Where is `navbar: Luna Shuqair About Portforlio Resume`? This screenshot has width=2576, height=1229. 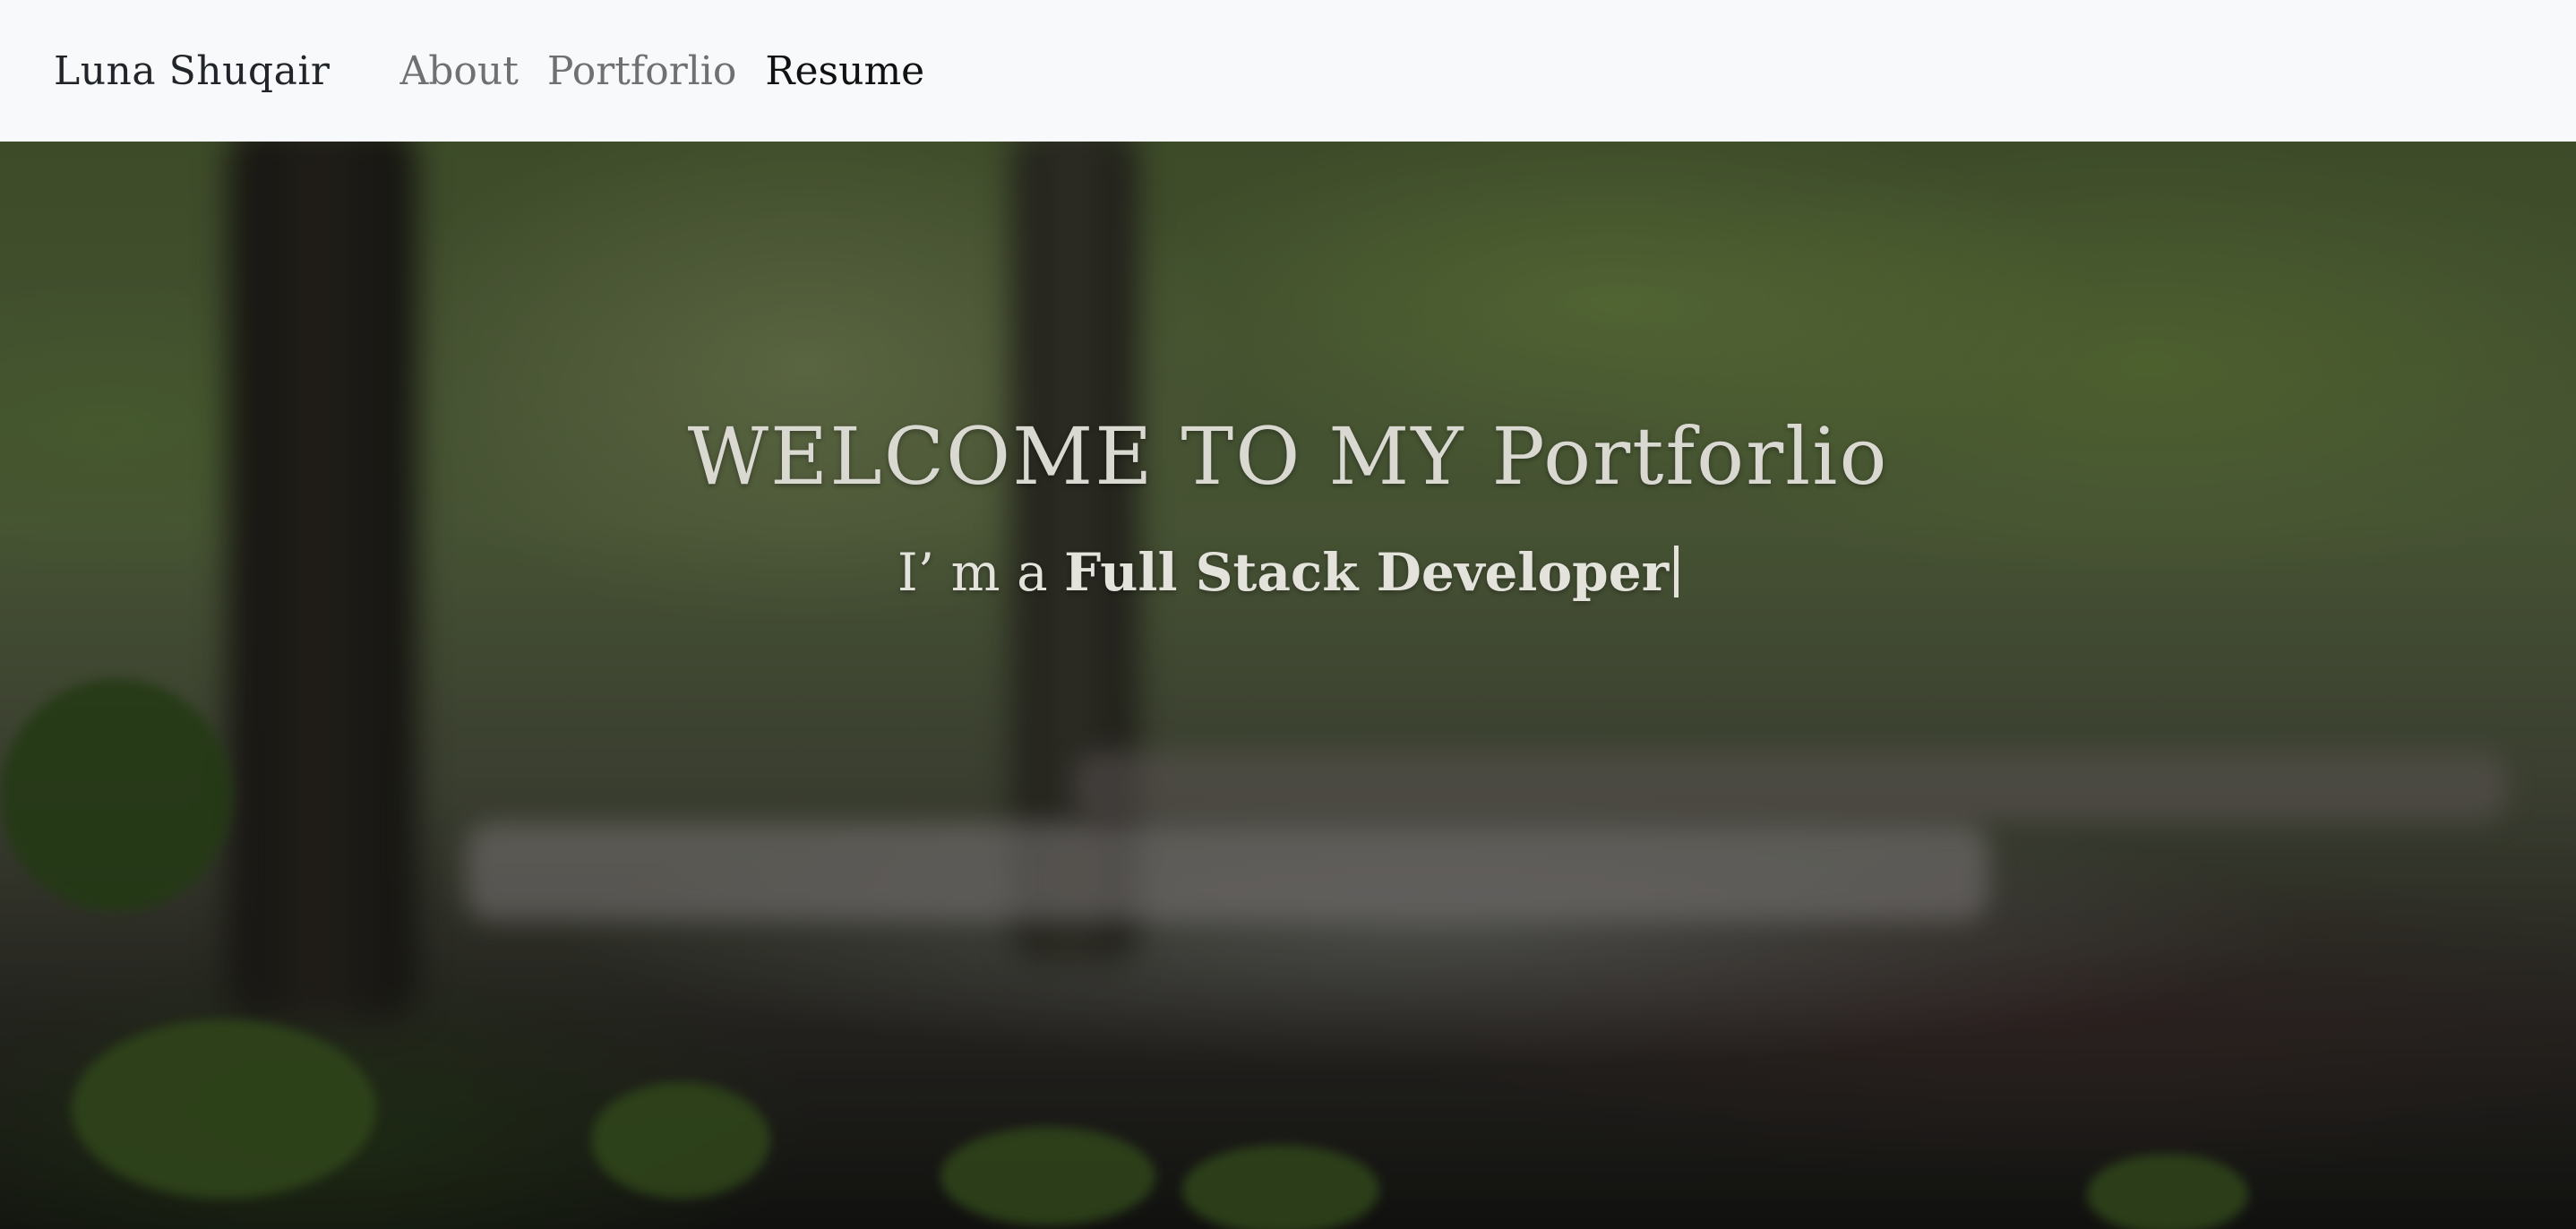
navbar: Luna Shuqair About Portforlio Resume is located at coordinates (1288, 71).